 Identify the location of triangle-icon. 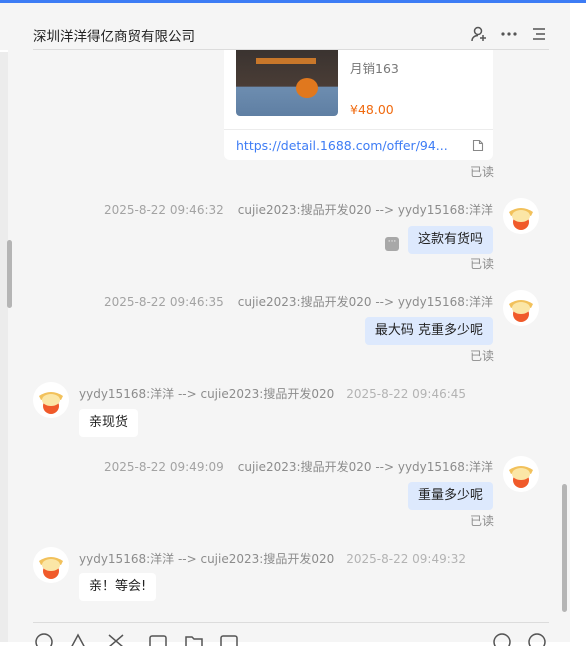
(78, 639).